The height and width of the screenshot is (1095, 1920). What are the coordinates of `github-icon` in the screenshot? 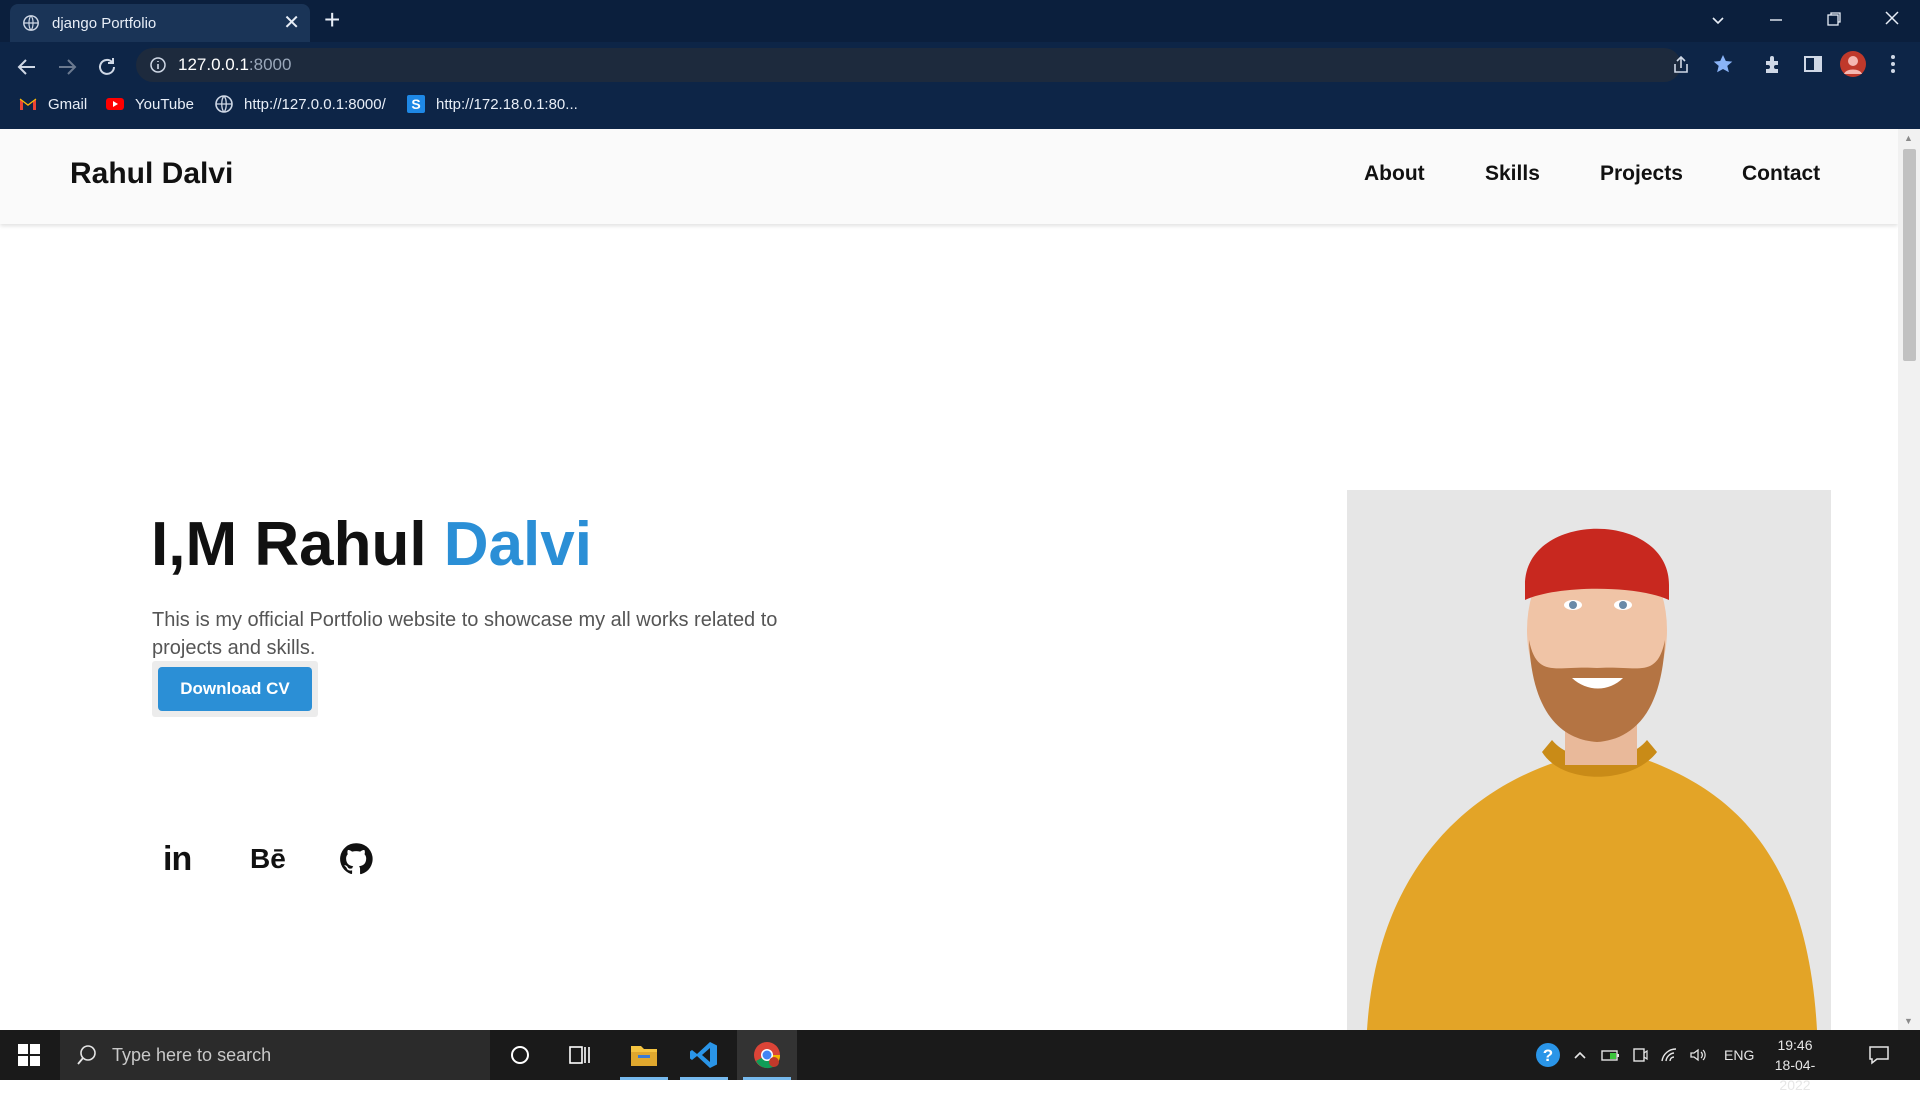 It's located at (356, 859).